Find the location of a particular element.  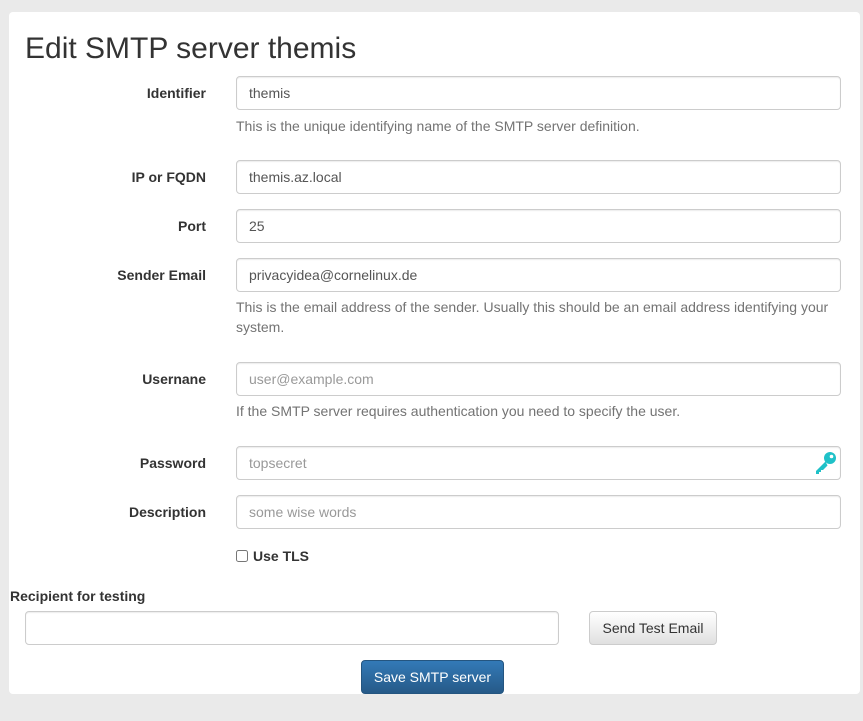

send-test-email-button: Send Test Email is located at coordinates (653, 628).